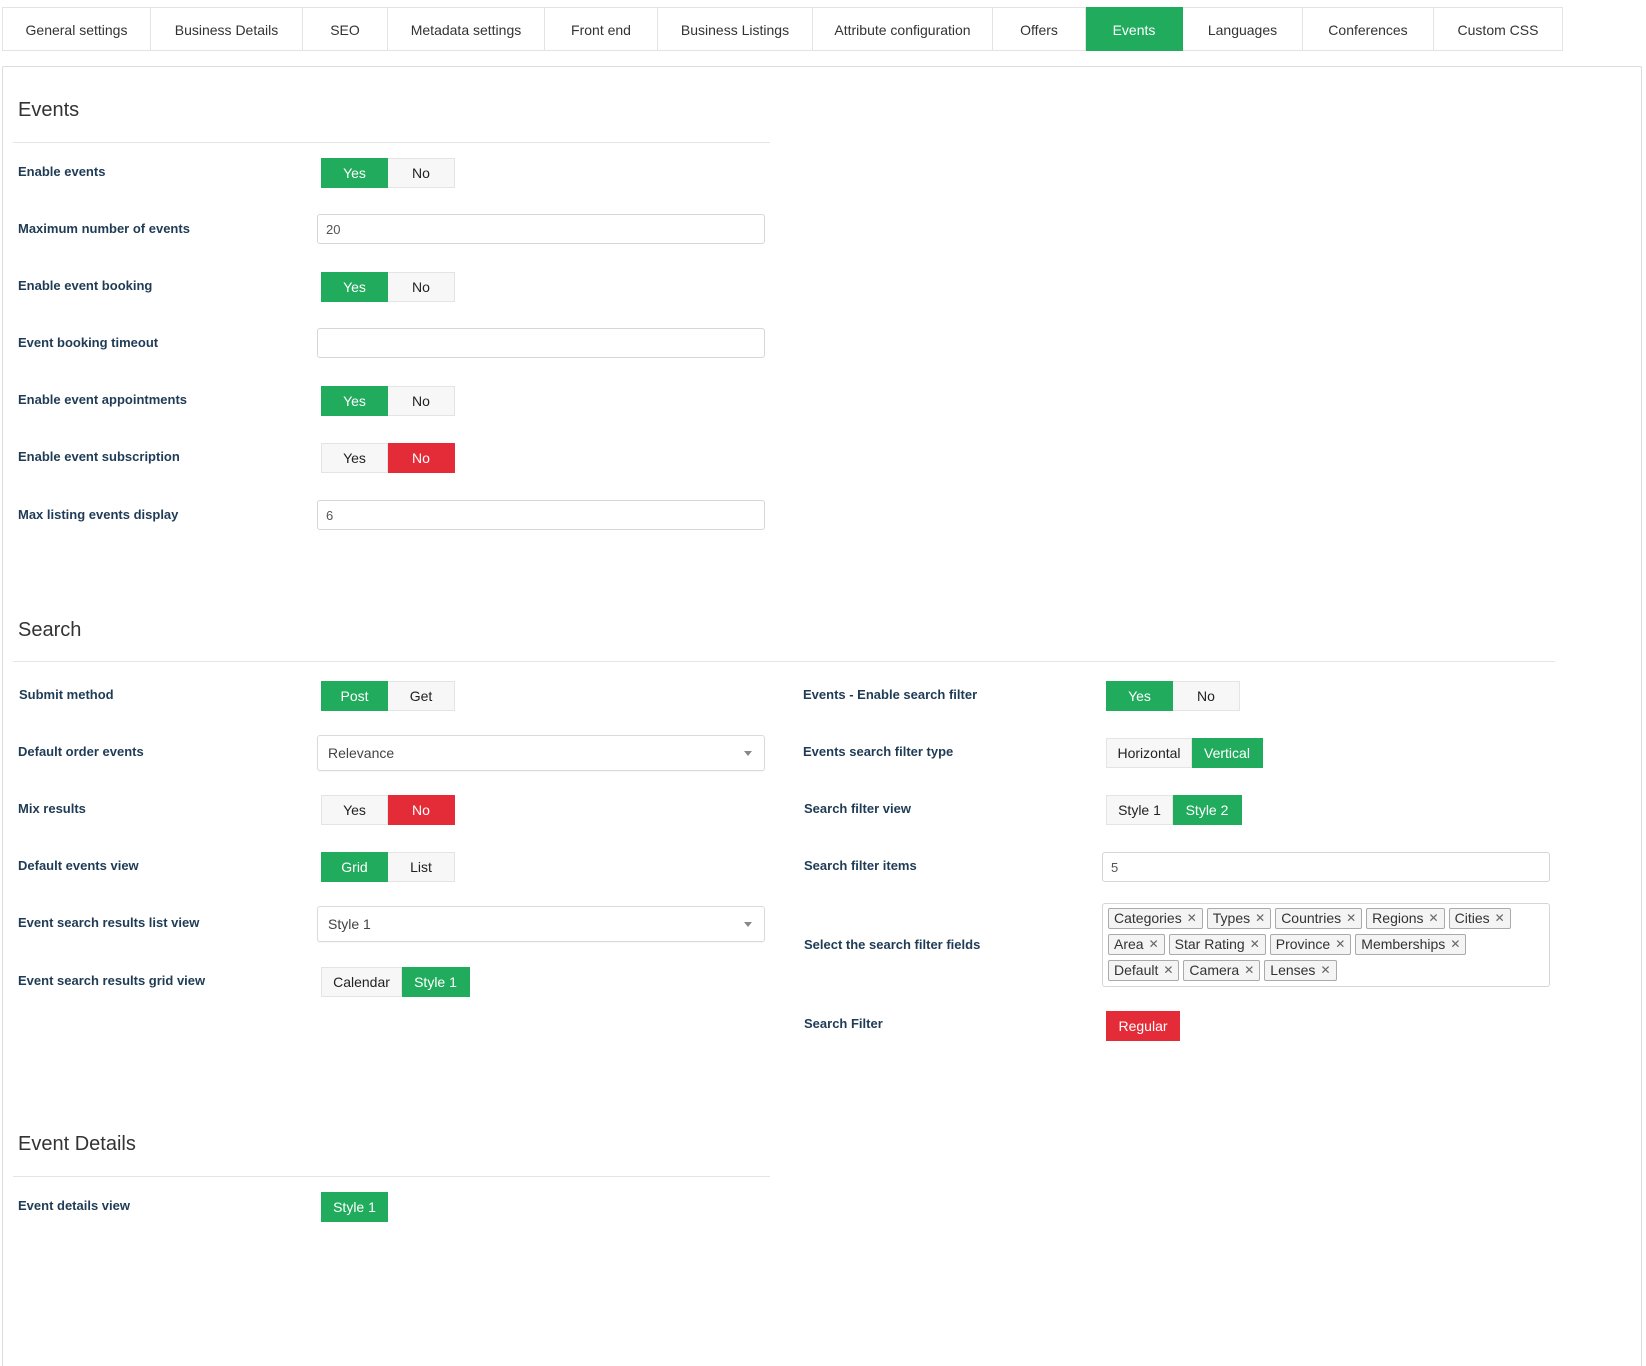 The image size is (1646, 1366). I want to click on max-listing-display-input, so click(541, 515).